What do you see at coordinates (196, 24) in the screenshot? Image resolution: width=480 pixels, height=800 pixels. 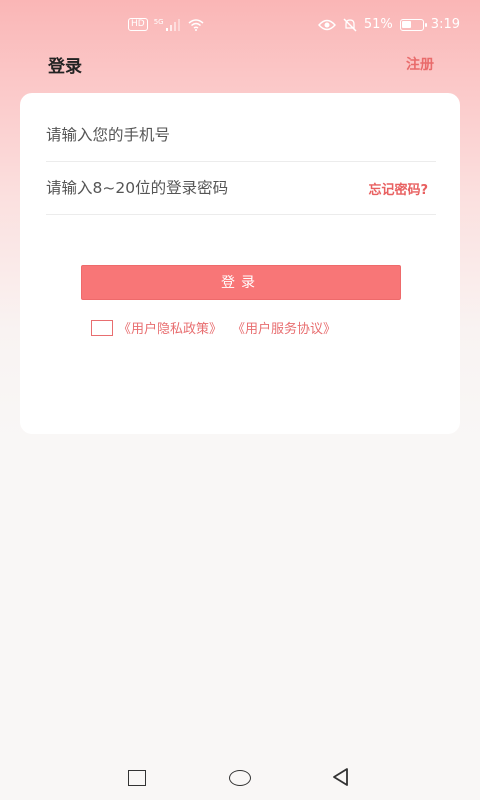 I see `wifi-icon` at bounding box center [196, 24].